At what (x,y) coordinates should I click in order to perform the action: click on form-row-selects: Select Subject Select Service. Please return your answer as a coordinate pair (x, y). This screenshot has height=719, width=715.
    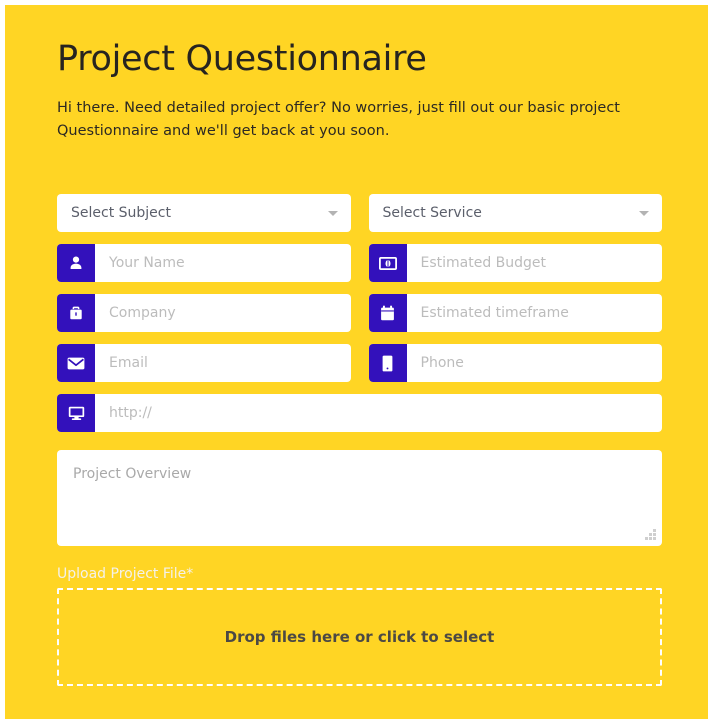
    Looking at the image, I should click on (359, 213).